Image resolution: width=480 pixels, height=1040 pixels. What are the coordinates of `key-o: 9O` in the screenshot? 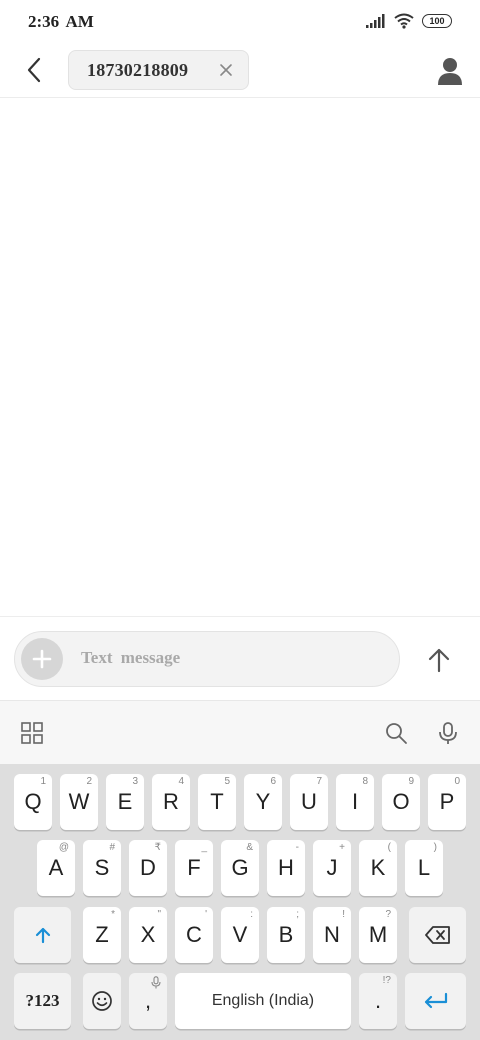 It's located at (401, 802).